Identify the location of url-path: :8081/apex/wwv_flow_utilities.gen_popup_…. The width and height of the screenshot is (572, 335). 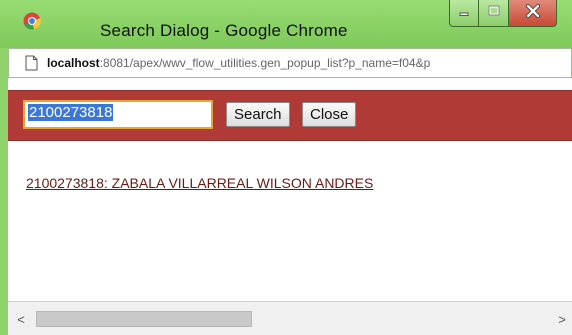
(265, 63).